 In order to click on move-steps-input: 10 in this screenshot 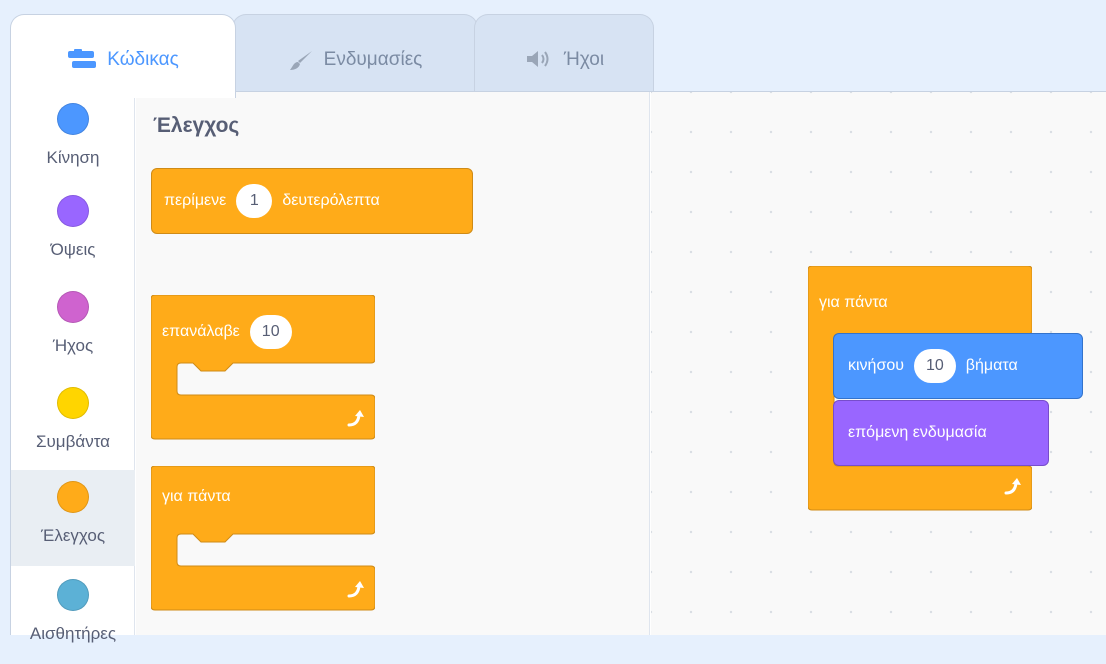, I will do `click(934, 366)`.